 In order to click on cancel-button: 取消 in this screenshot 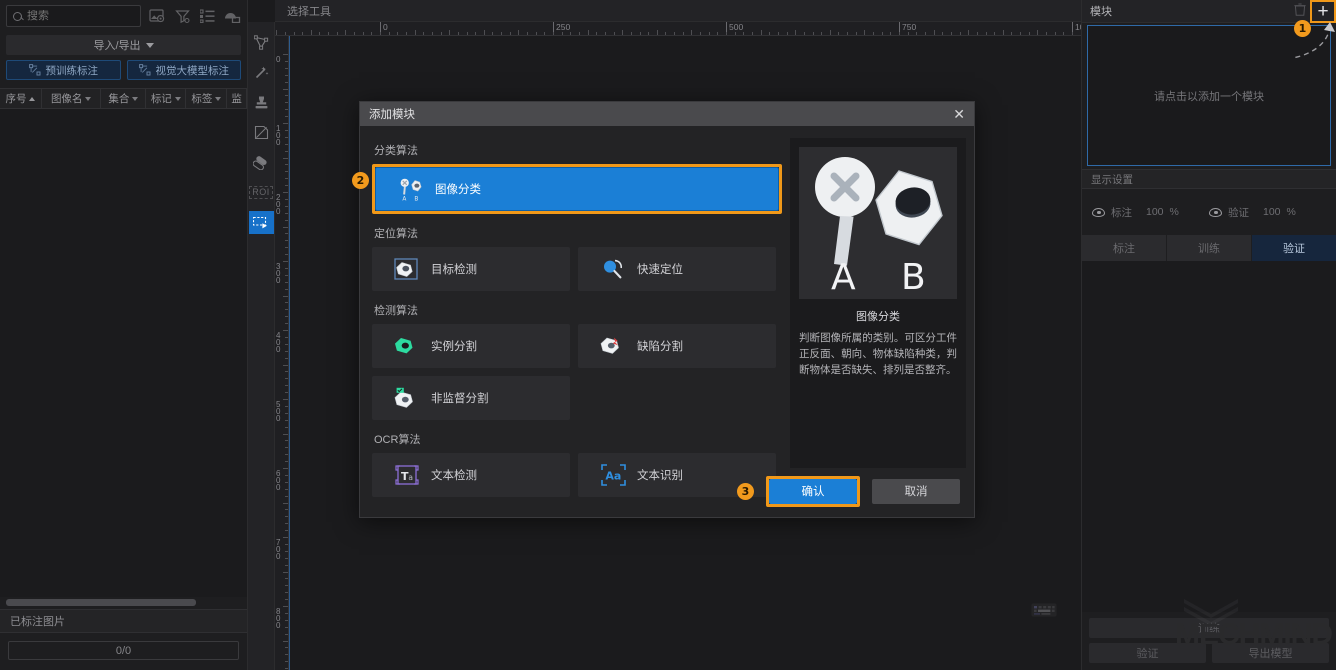, I will do `click(916, 491)`.